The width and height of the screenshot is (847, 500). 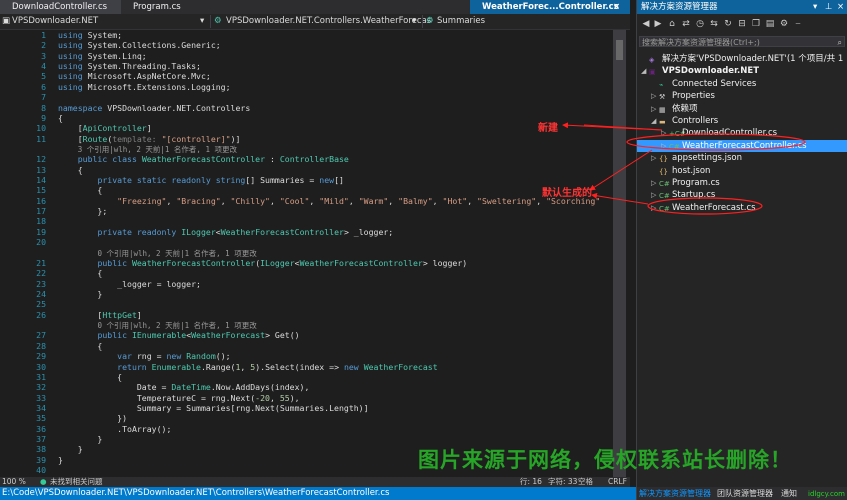 I want to click on highlight-ellipse-model, so click(x=705, y=206).